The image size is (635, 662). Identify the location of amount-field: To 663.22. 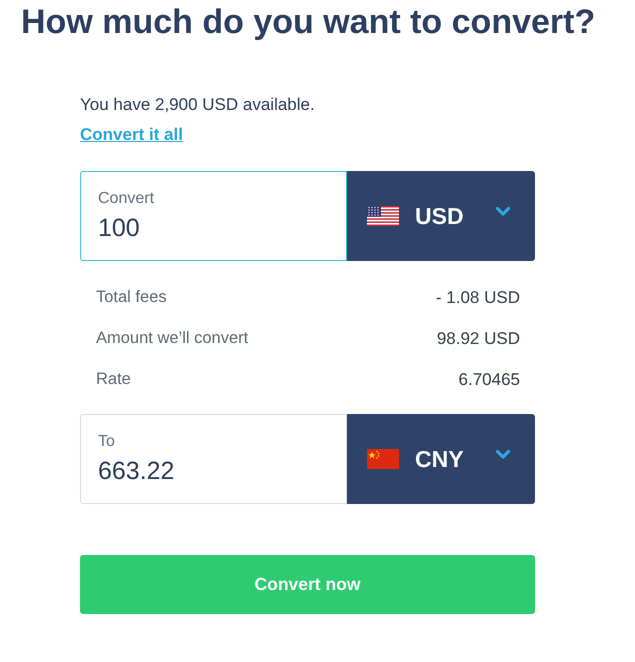
(213, 459).